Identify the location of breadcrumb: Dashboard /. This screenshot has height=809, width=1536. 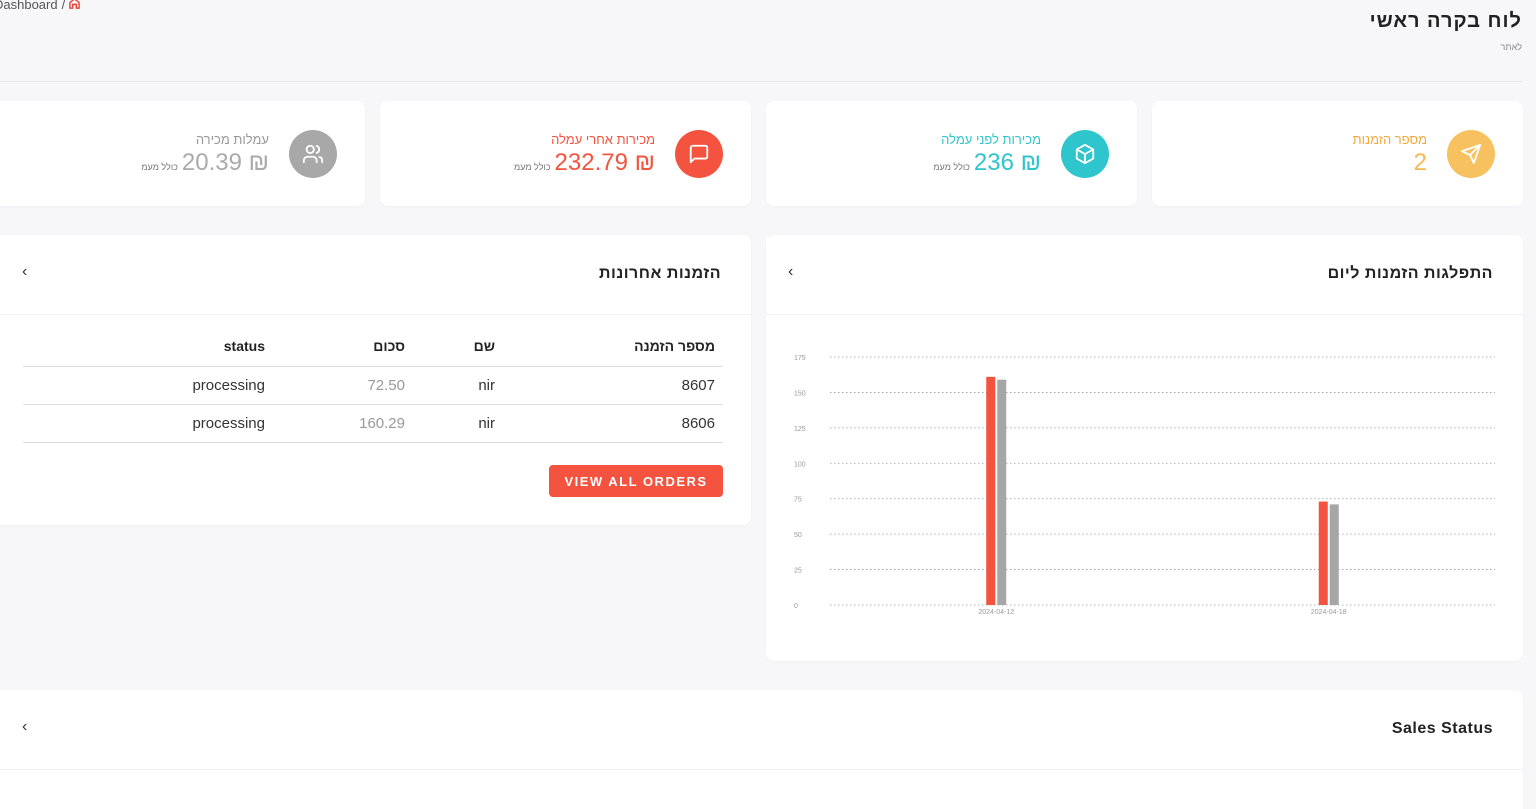
(40, 6).